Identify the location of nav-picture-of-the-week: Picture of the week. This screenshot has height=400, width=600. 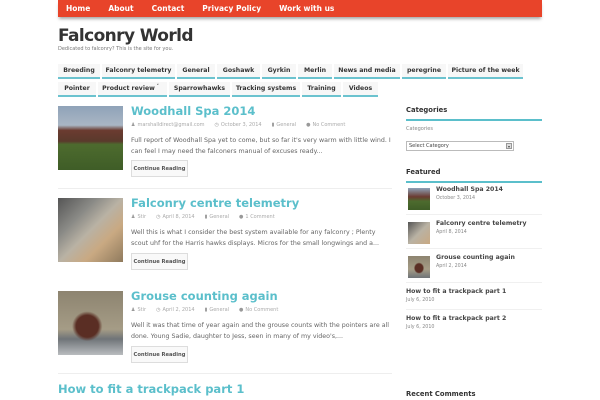
(485, 71).